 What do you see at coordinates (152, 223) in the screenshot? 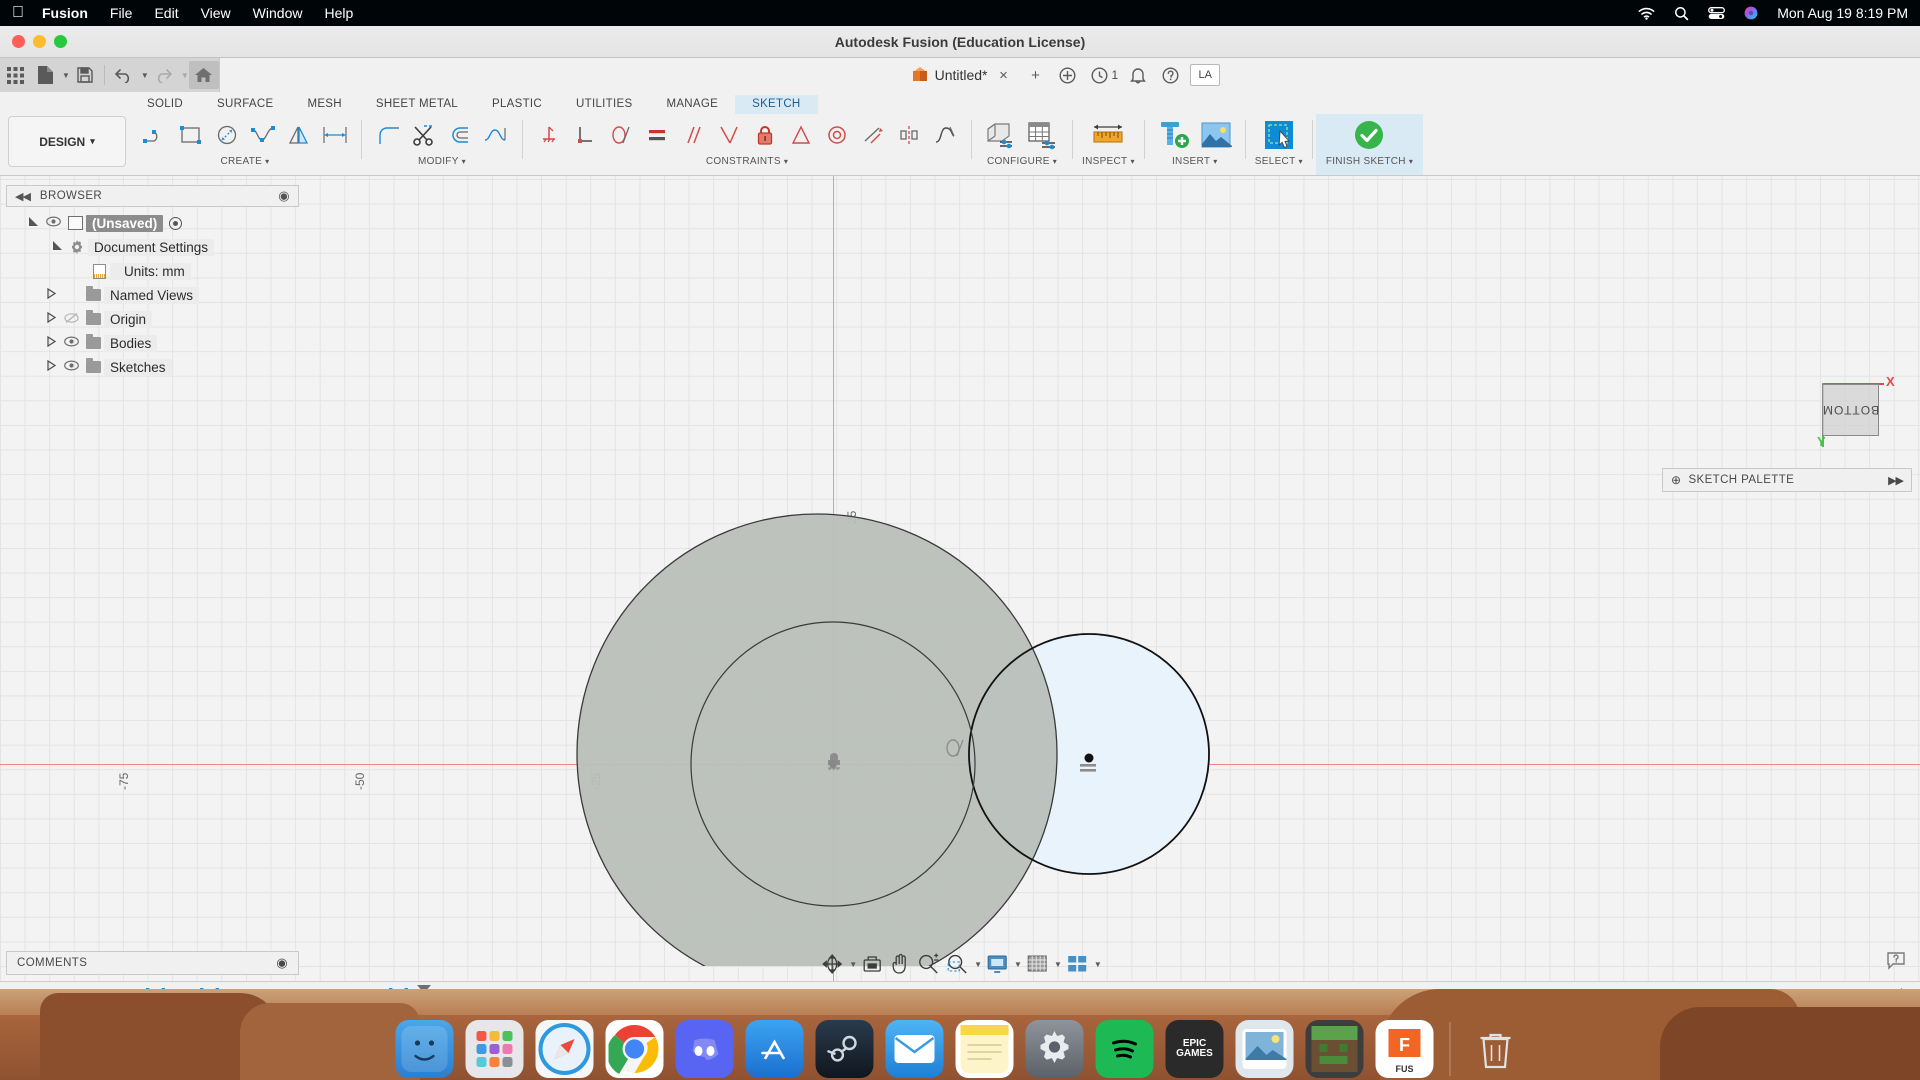
I see `tree-item-unsaved: (Unsaved)` at bounding box center [152, 223].